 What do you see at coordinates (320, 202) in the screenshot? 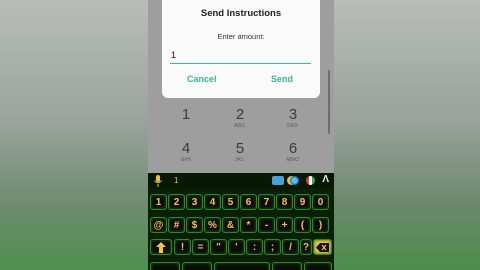
I see `key-0: 0` at bounding box center [320, 202].